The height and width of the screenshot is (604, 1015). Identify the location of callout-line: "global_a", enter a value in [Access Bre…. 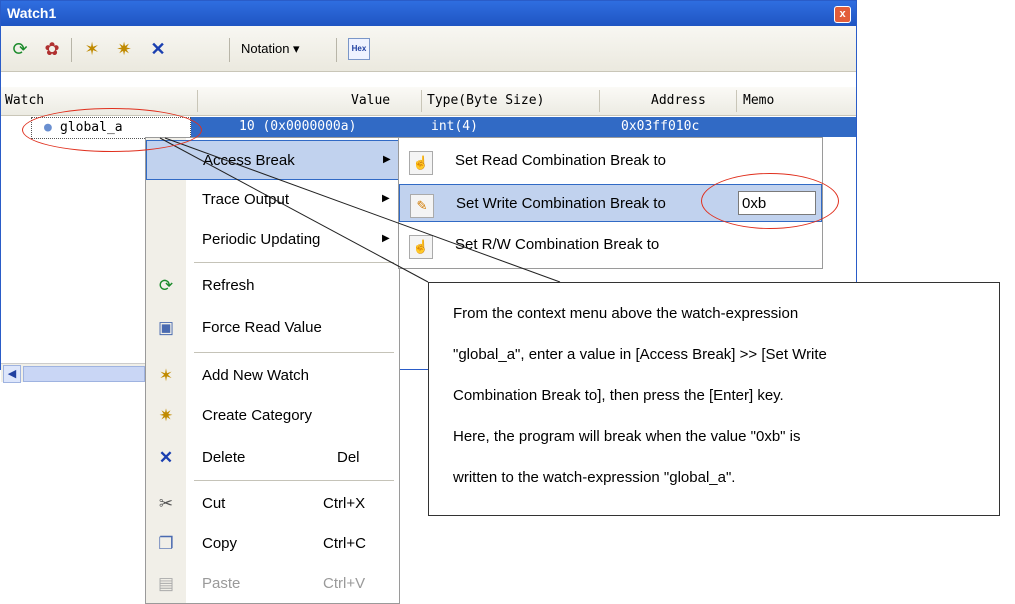
(640, 354).